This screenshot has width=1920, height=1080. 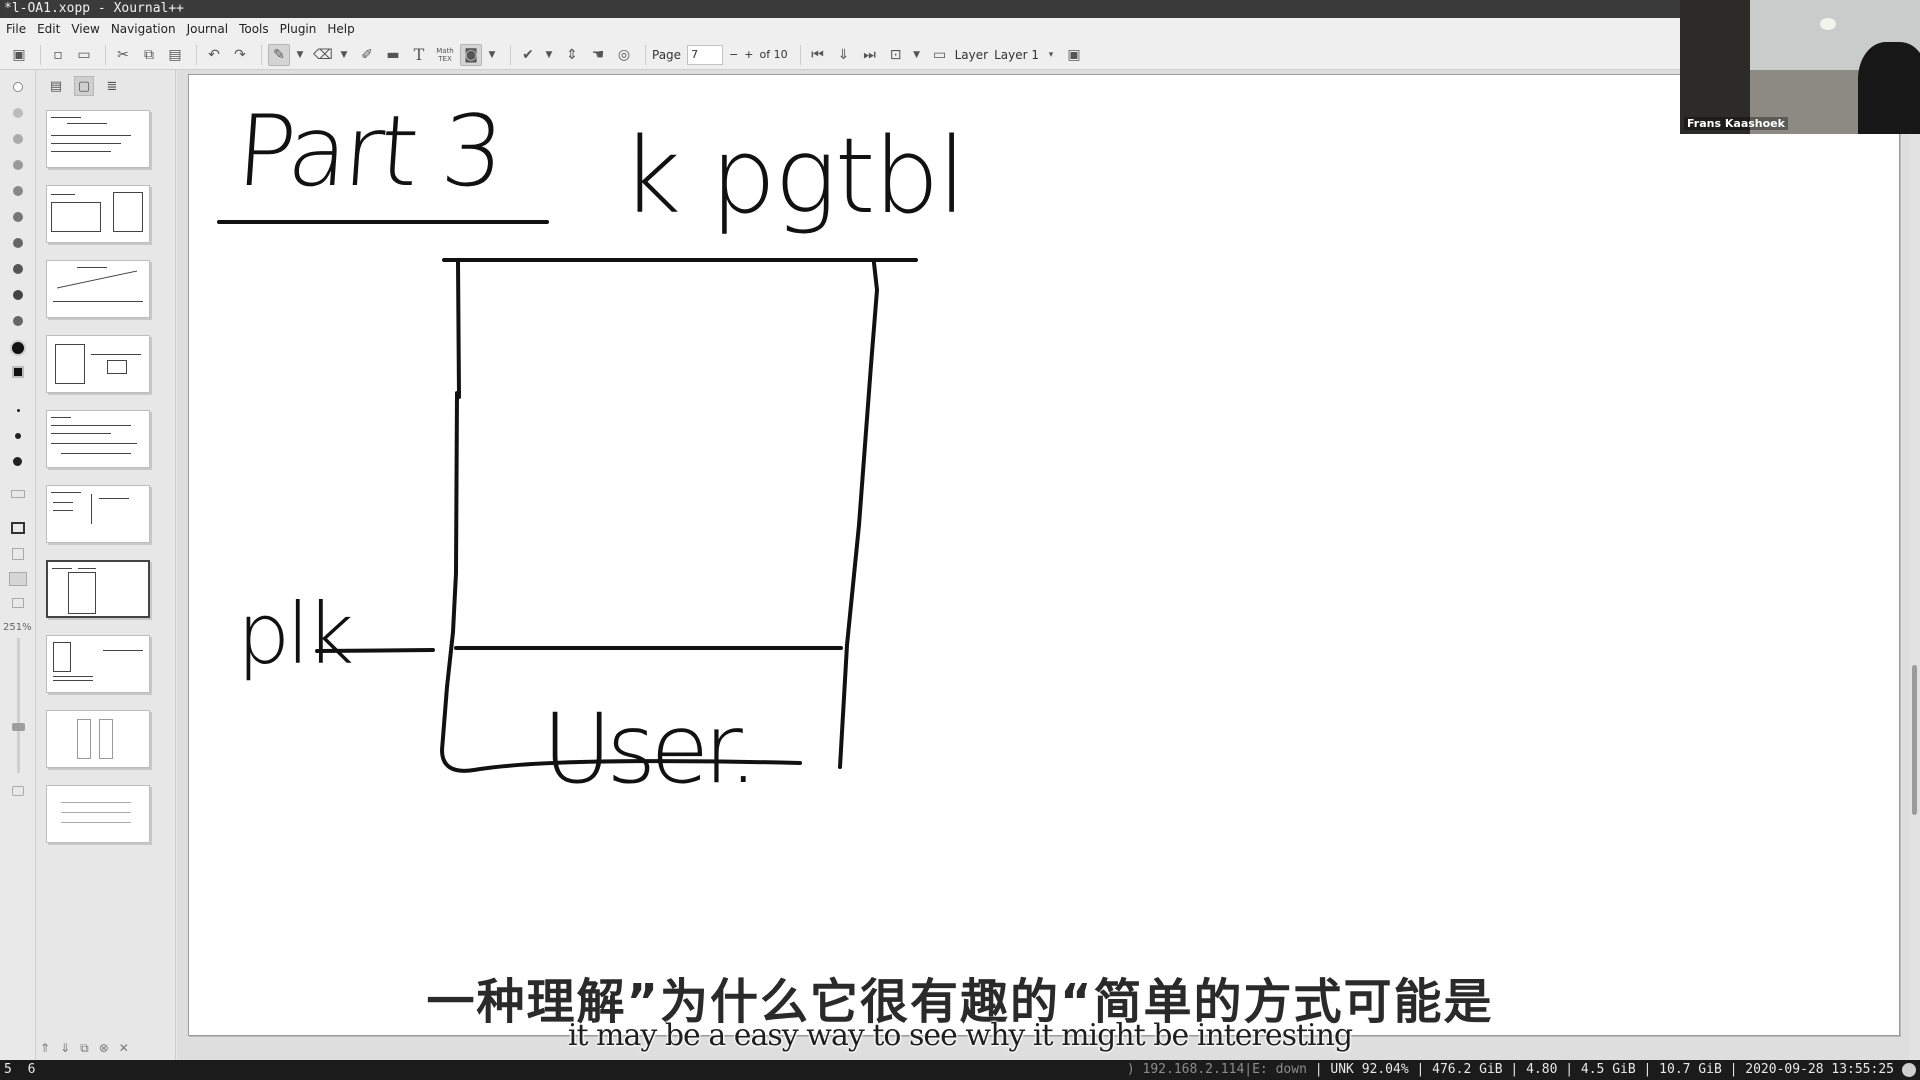 I want to click on audio-record-icon: ◎, so click(x=624, y=55).